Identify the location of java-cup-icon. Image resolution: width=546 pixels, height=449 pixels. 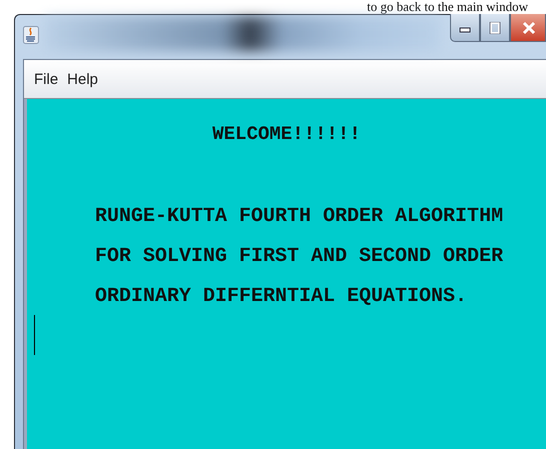
(31, 35).